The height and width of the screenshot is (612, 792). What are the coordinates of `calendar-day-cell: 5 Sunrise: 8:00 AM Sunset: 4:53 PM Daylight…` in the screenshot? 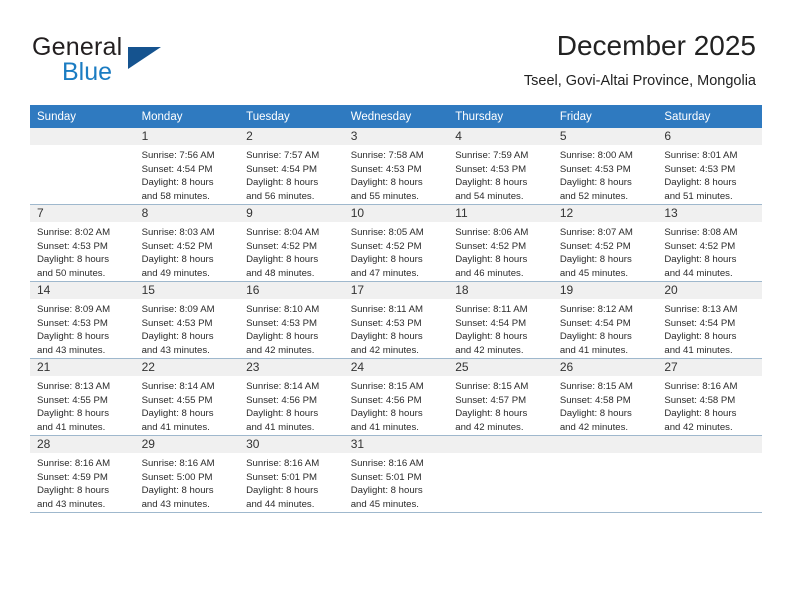 It's located at (605, 166).